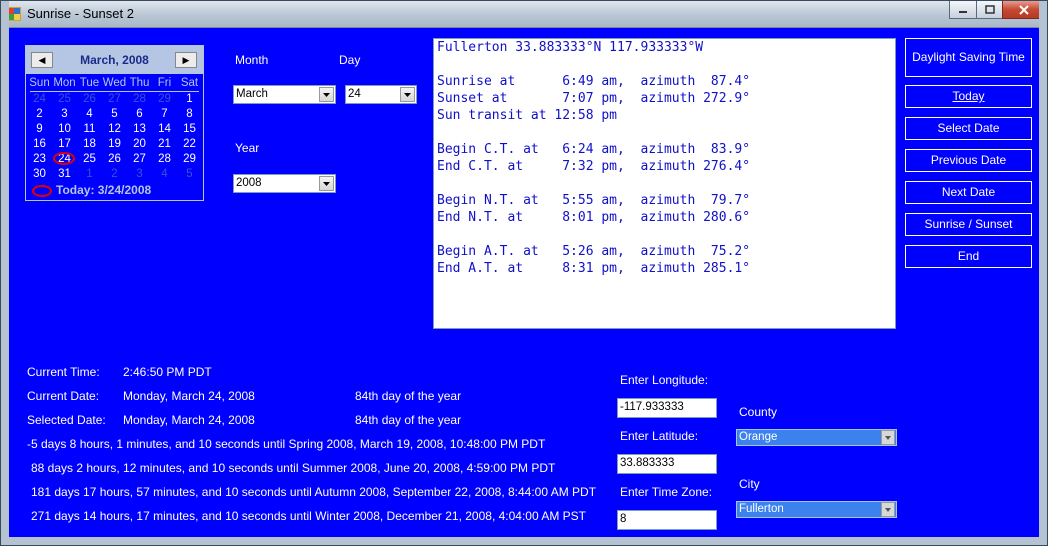  I want to click on calendar-day: 19, so click(114, 144).